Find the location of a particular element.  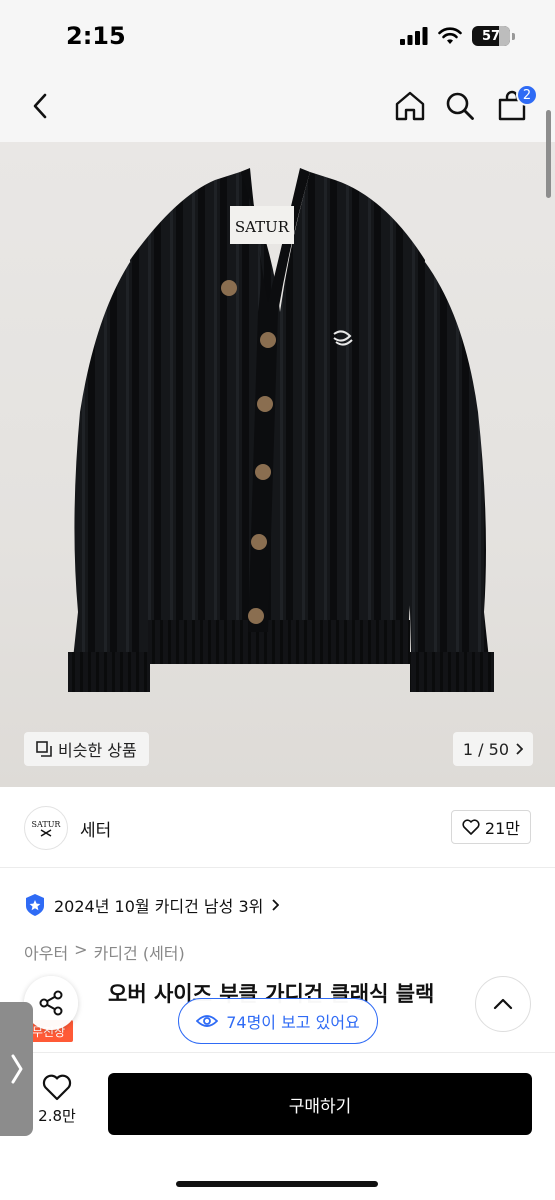

battery-icon: 57 is located at coordinates (491, 36).